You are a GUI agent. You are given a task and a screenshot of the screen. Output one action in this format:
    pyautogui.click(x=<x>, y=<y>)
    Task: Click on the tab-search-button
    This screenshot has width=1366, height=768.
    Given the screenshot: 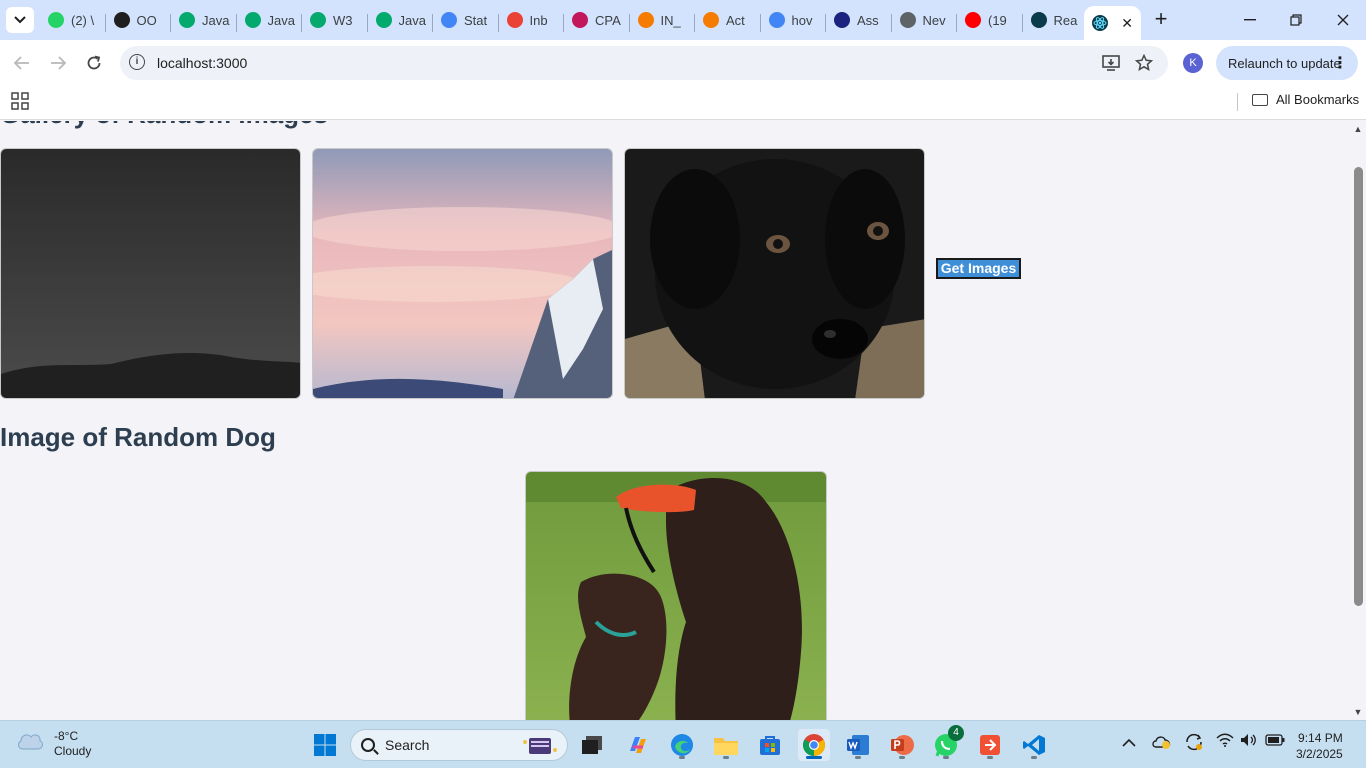 What is the action you would take?
    pyautogui.click(x=20, y=20)
    